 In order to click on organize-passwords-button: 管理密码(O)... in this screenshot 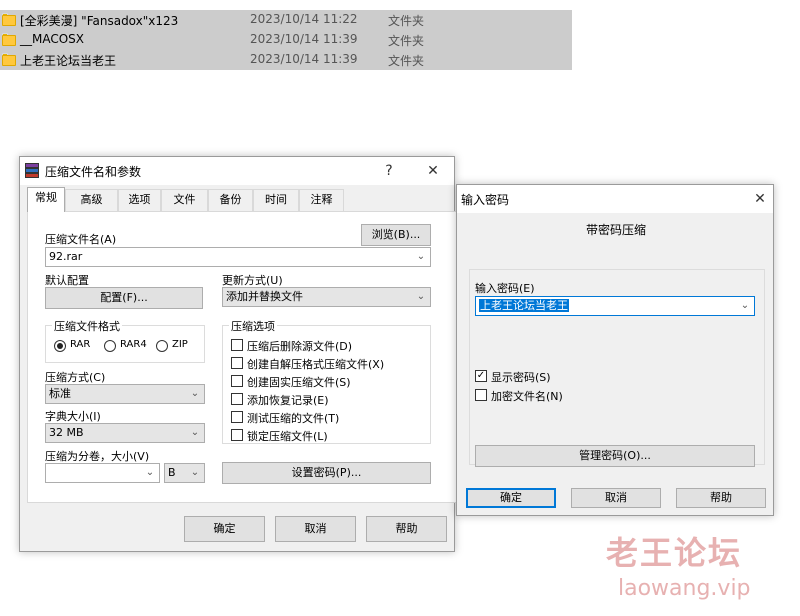, I will do `click(615, 456)`.